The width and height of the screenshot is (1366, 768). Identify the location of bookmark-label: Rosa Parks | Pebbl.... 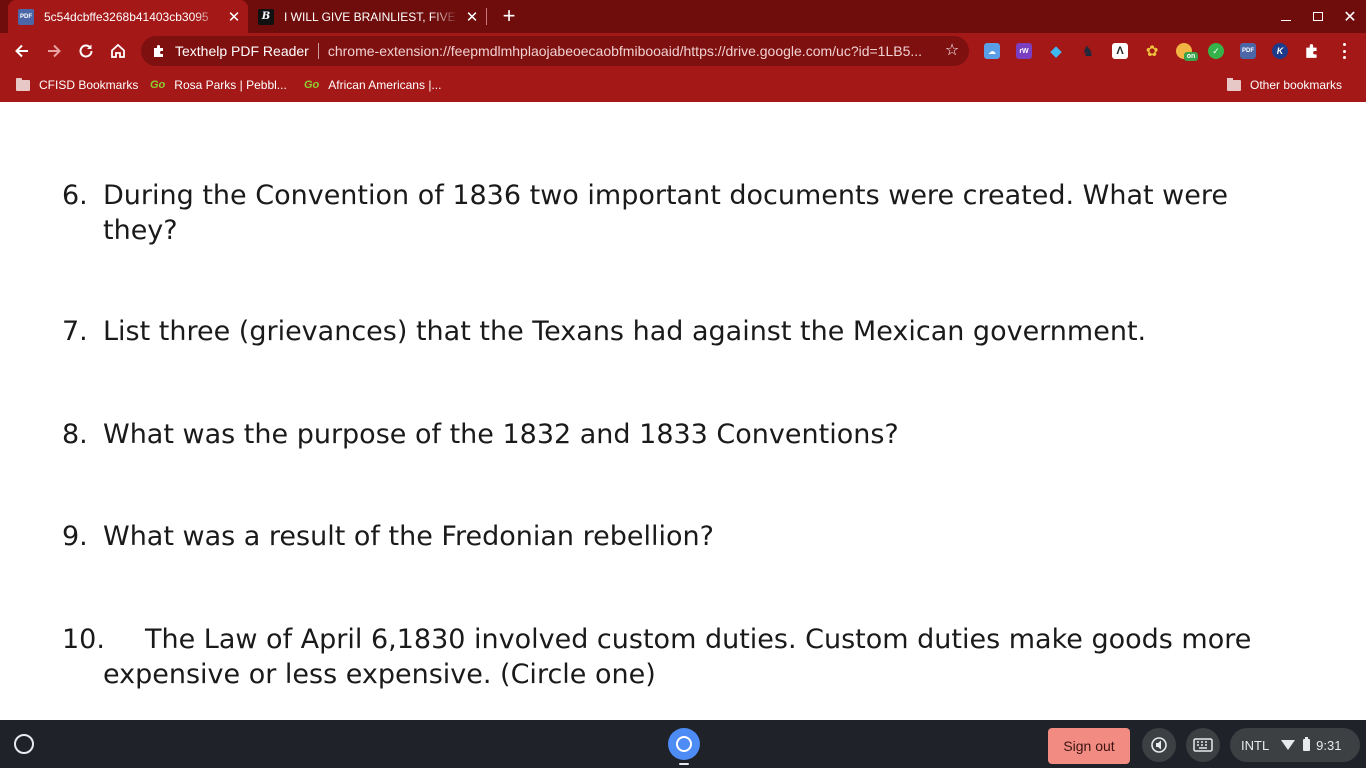
(230, 85).